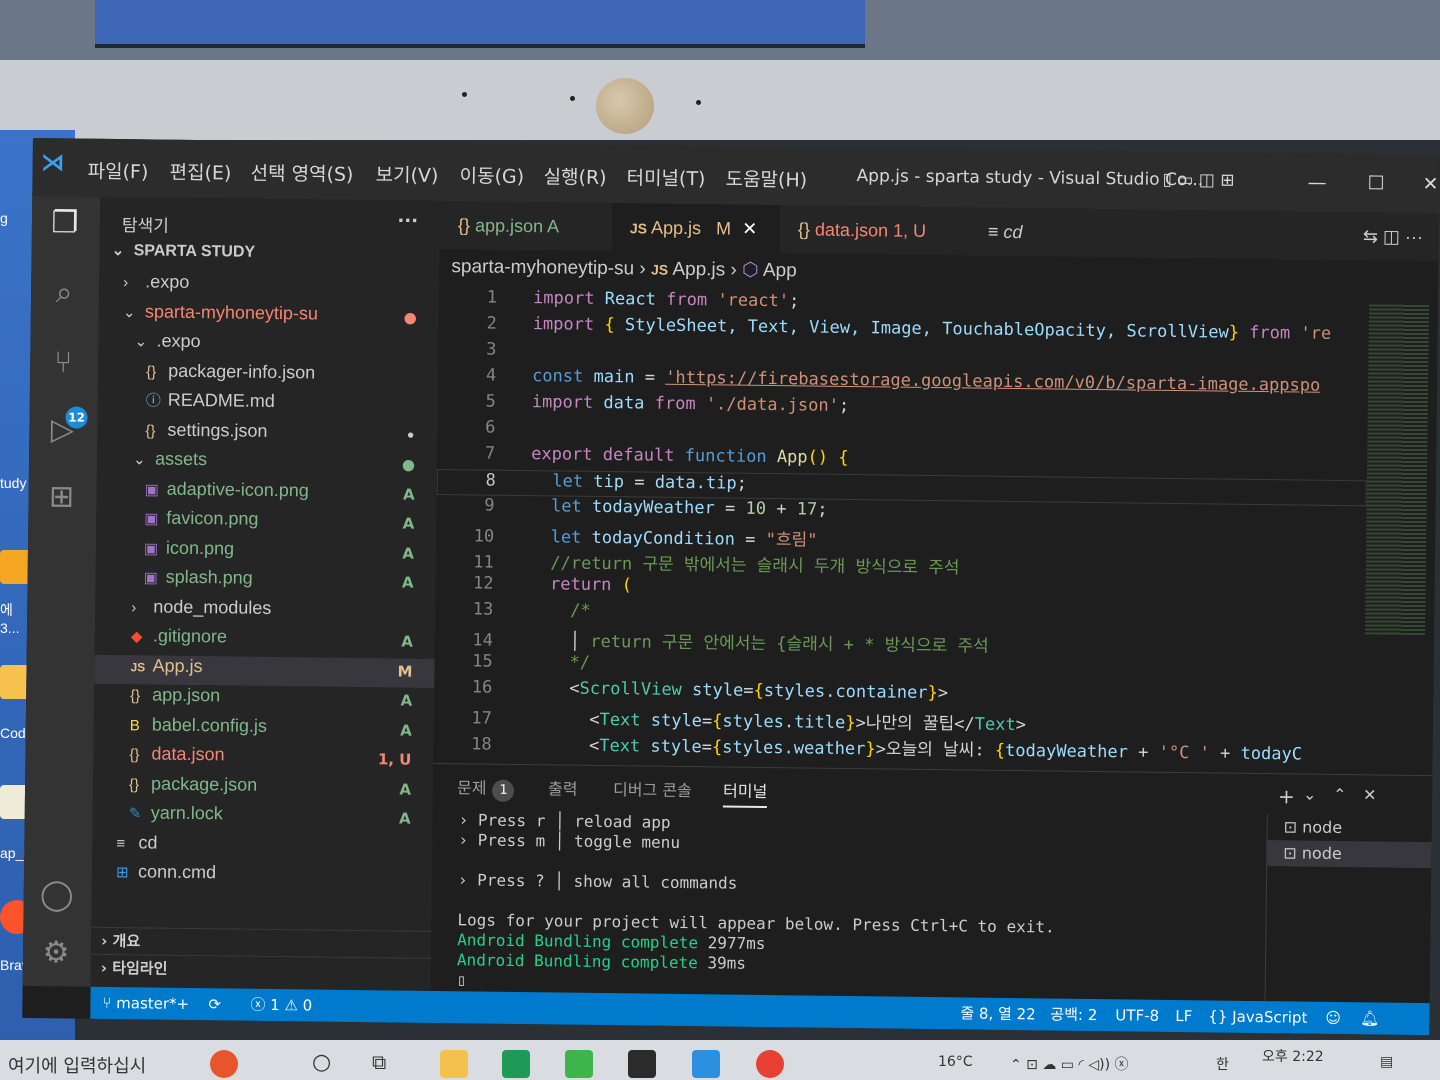 This screenshot has height=1080, width=1440. I want to click on layout-toggle-icon: ▯ ▭ ◫ ⊞, so click(1198, 180).